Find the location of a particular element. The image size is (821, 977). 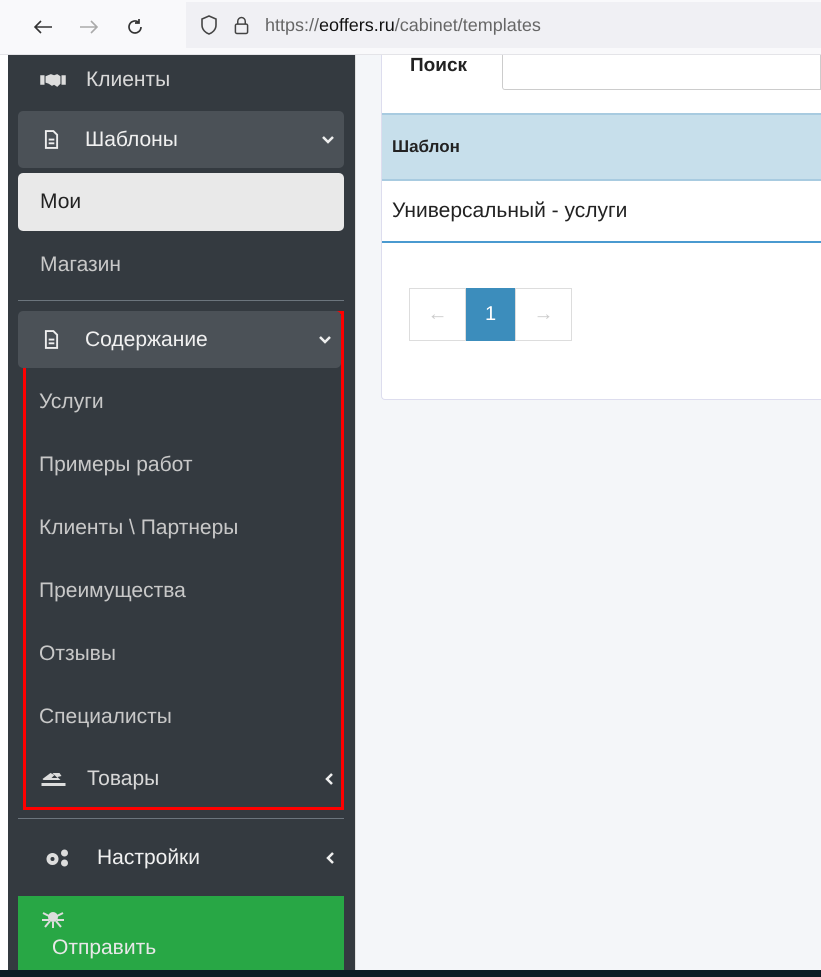

column-header: Шаблон is located at coordinates (426, 147).